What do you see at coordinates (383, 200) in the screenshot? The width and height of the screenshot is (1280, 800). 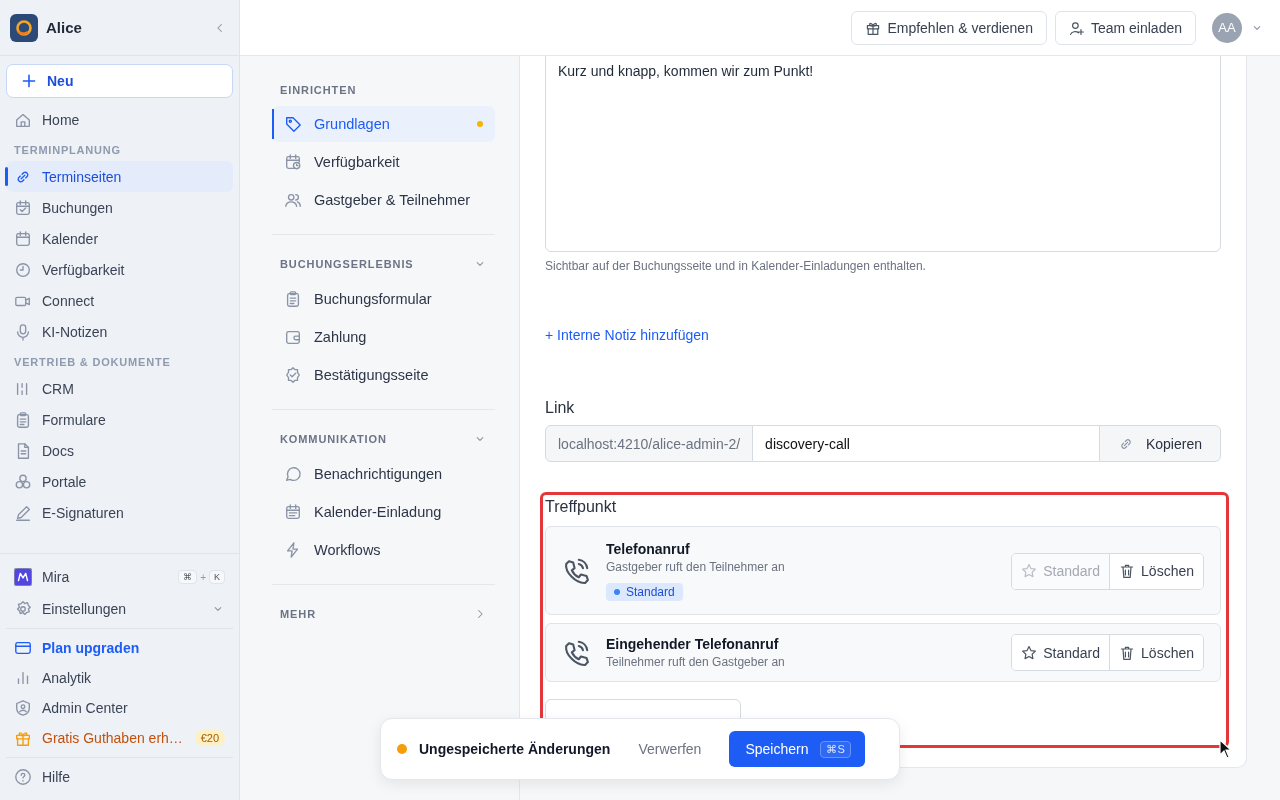 I see `nav-item: Gastgeber & Teilnehmer` at bounding box center [383, 200].